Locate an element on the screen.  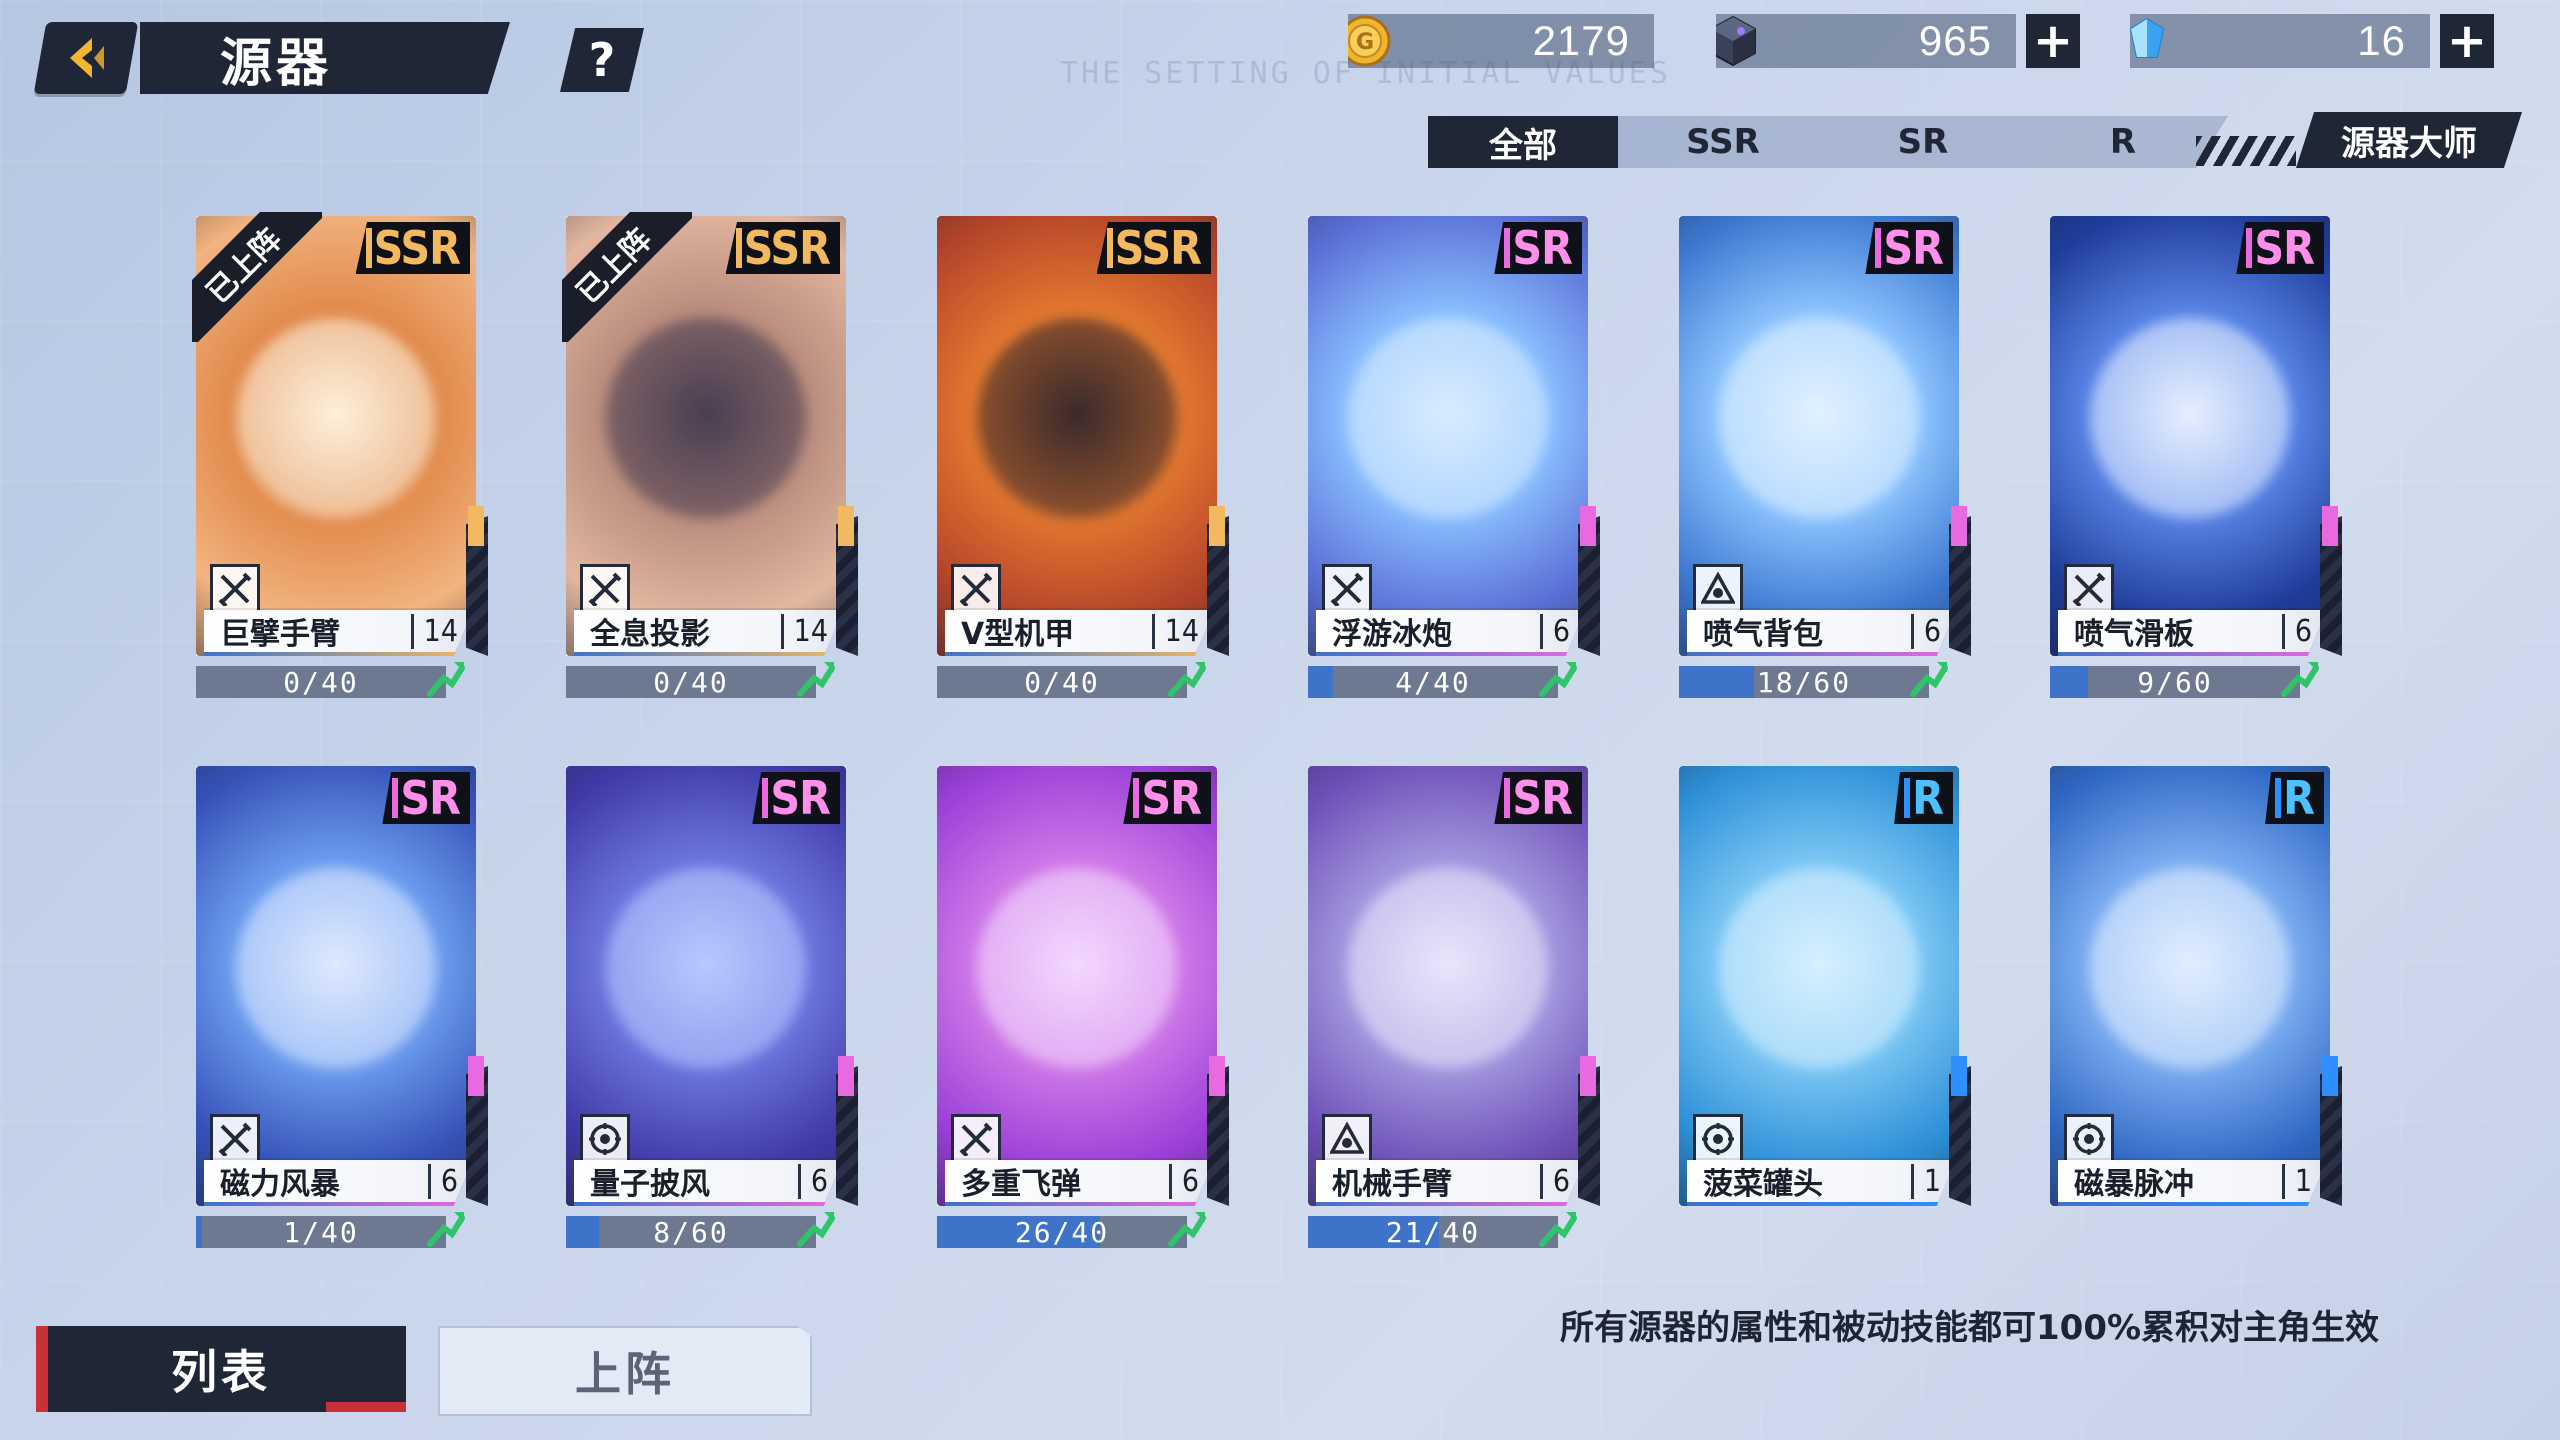
deploy-button: 上阵 is located at coordinates (625, 1371).